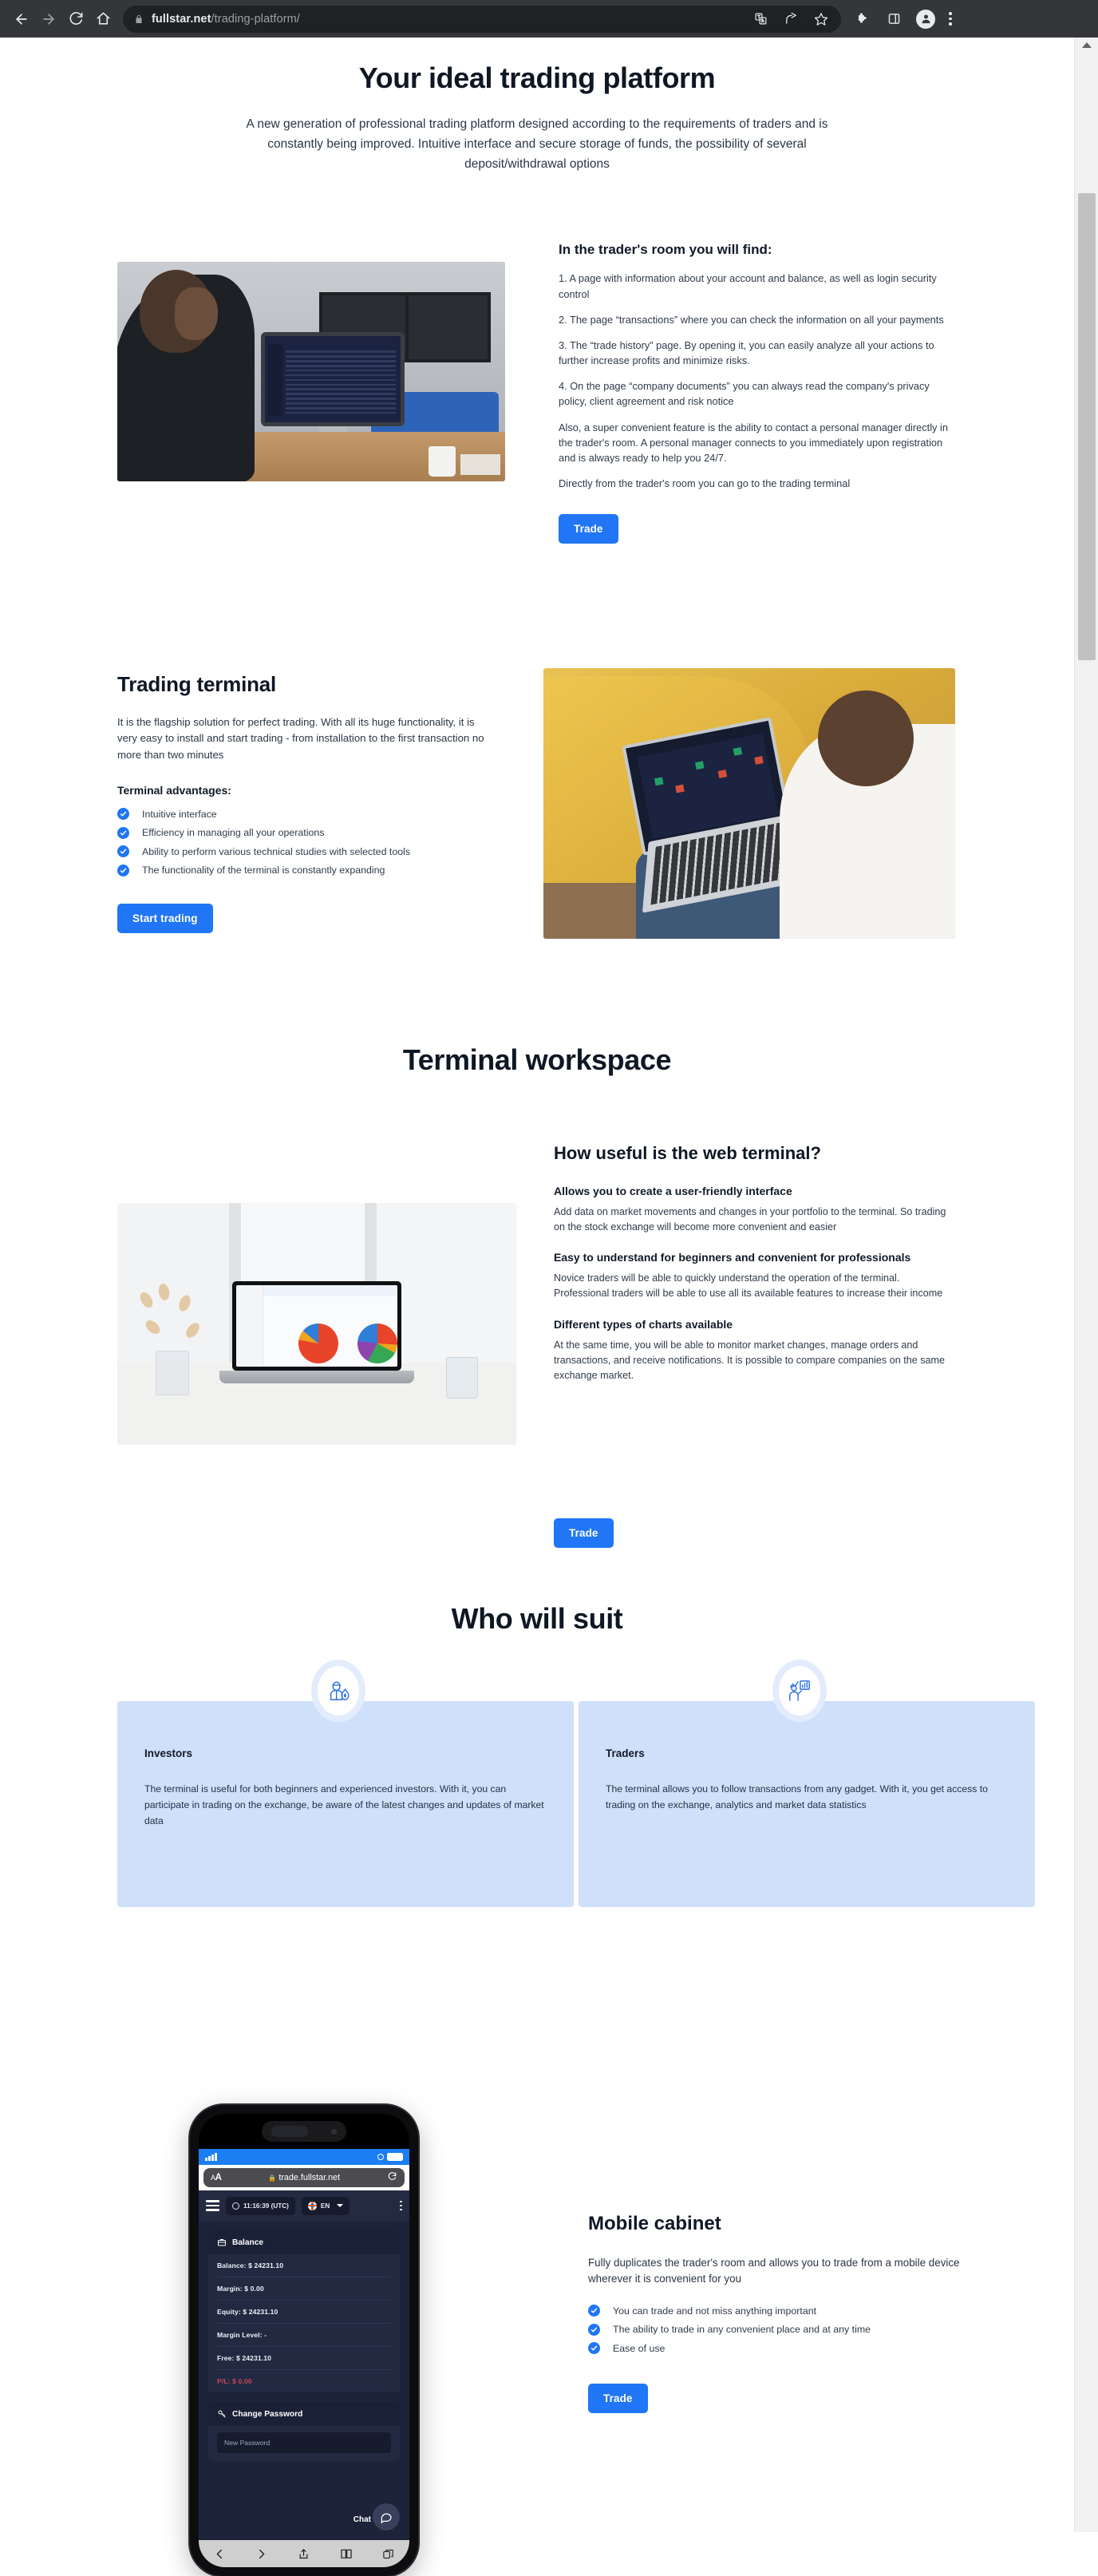  Describe the element at coordinates (211, 2157) in the screenshot. I see `signal-icon` at that location.